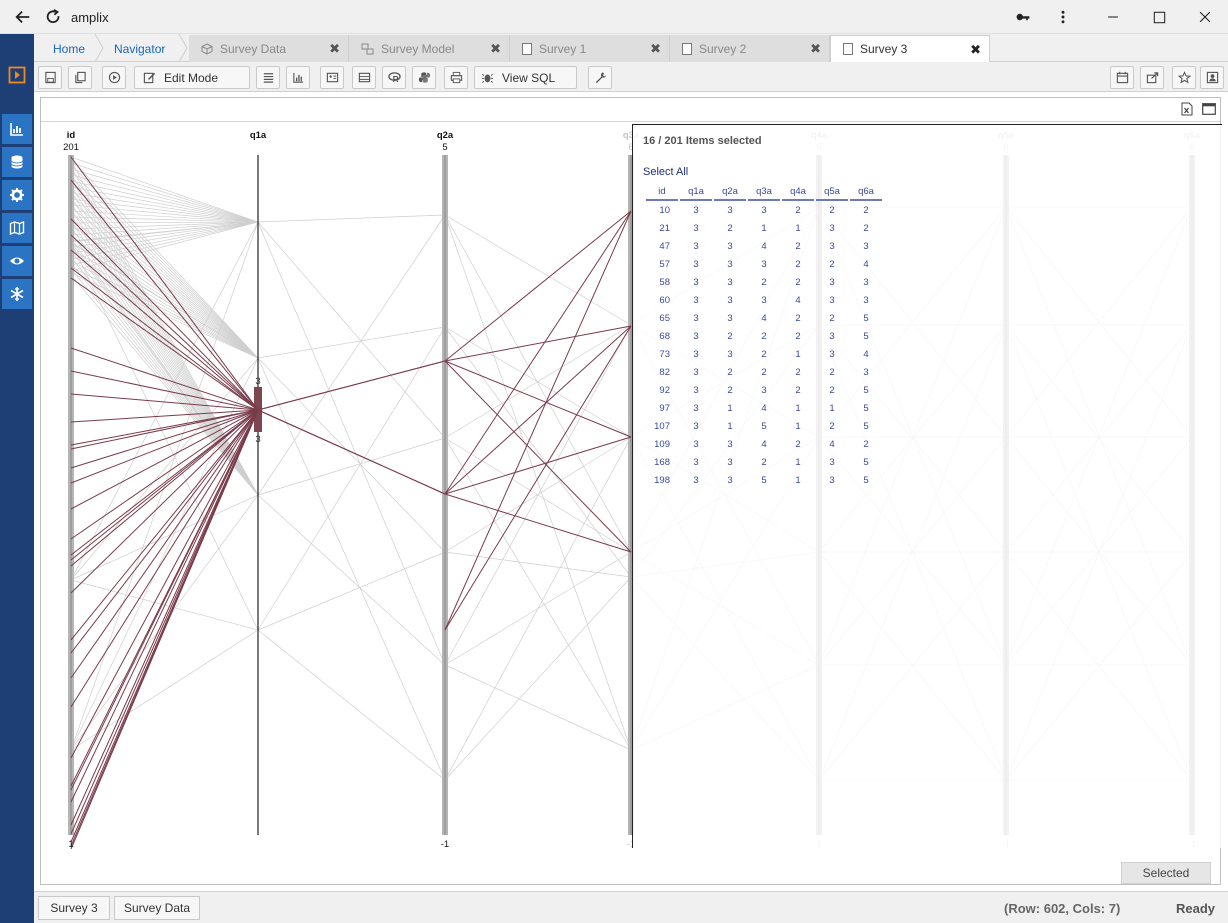 This screenshot has width=1228, height=923. Describe the element at coordinates (798, 192) in the screenshot. I see `column-header: q4a` at that location.